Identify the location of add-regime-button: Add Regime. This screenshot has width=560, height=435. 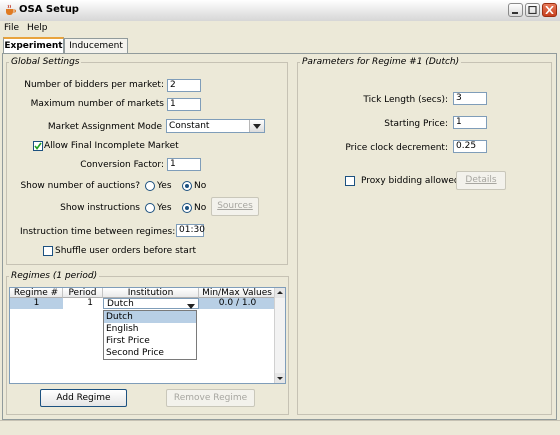
(83, 398).